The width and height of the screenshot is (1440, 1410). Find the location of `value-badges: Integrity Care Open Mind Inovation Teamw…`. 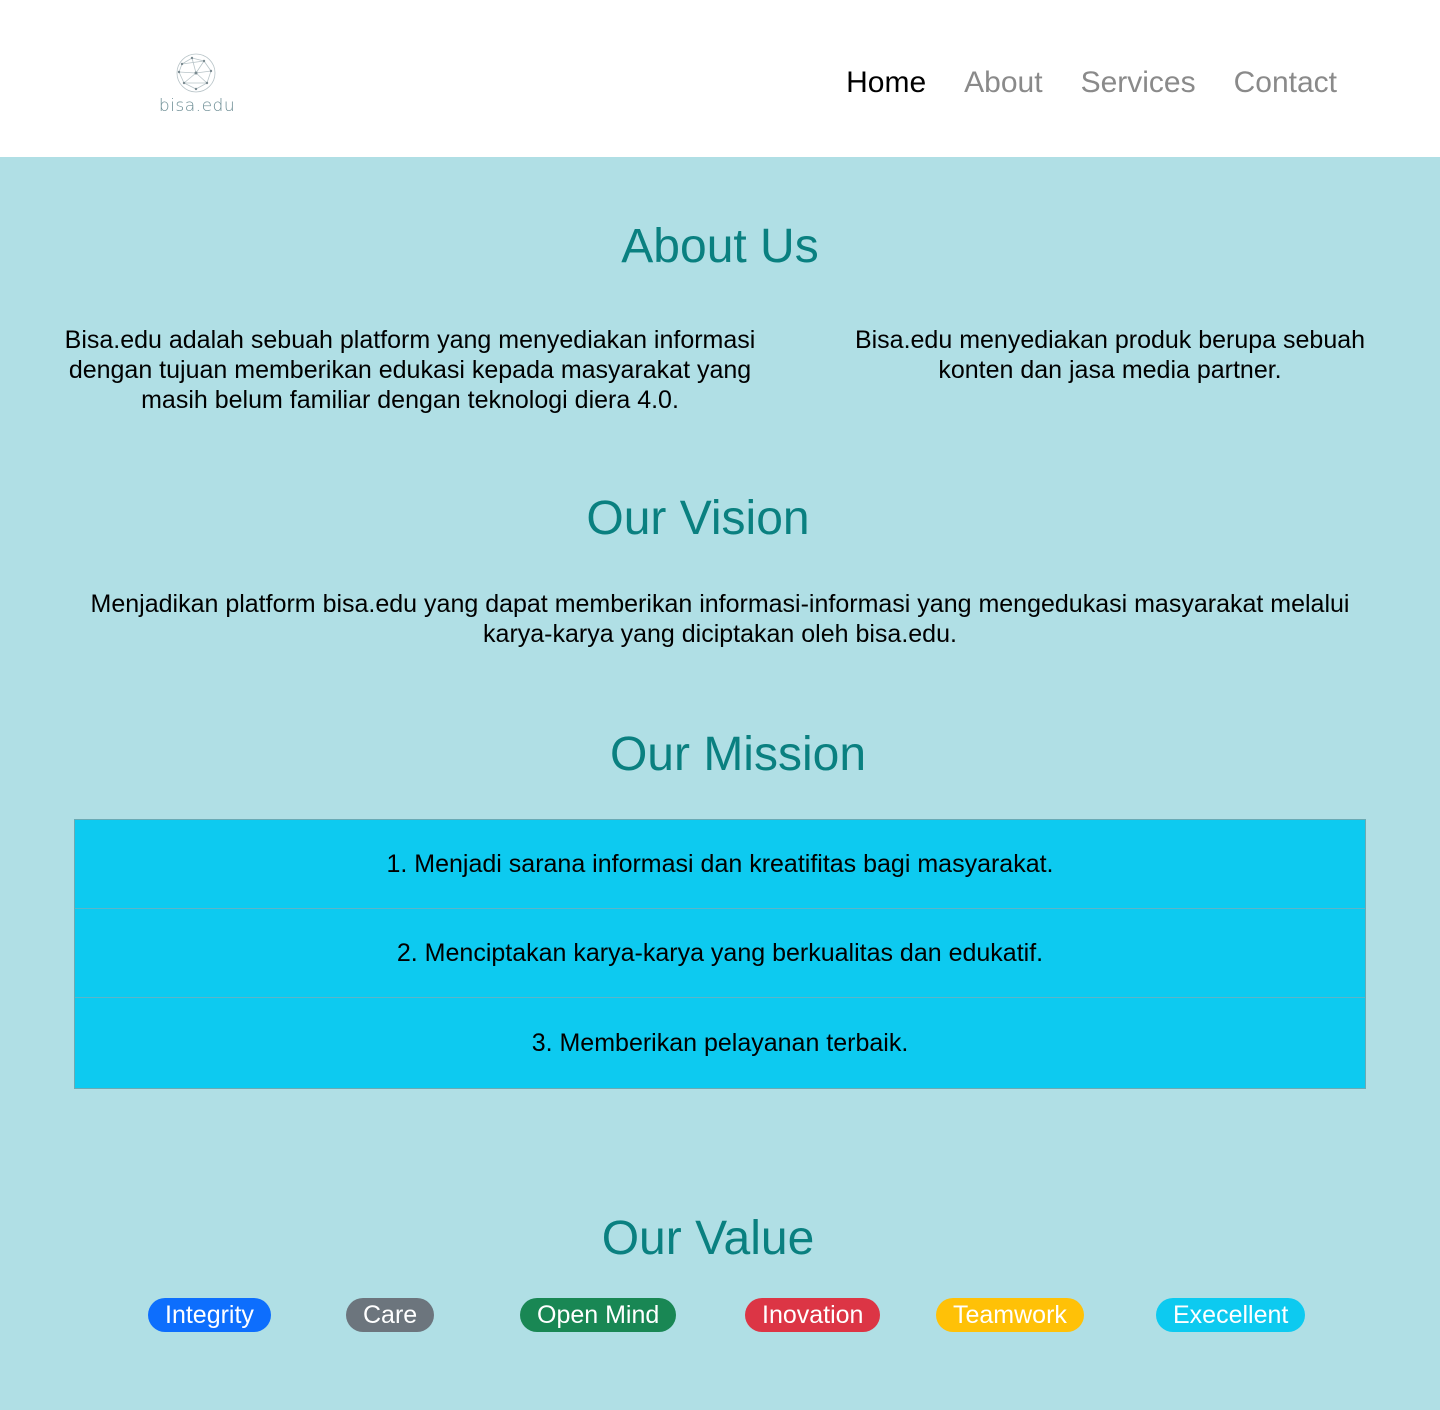

value-badges: Integrity Care Open Mind Inovation Teamw… is located at coordinates (720, 1316).